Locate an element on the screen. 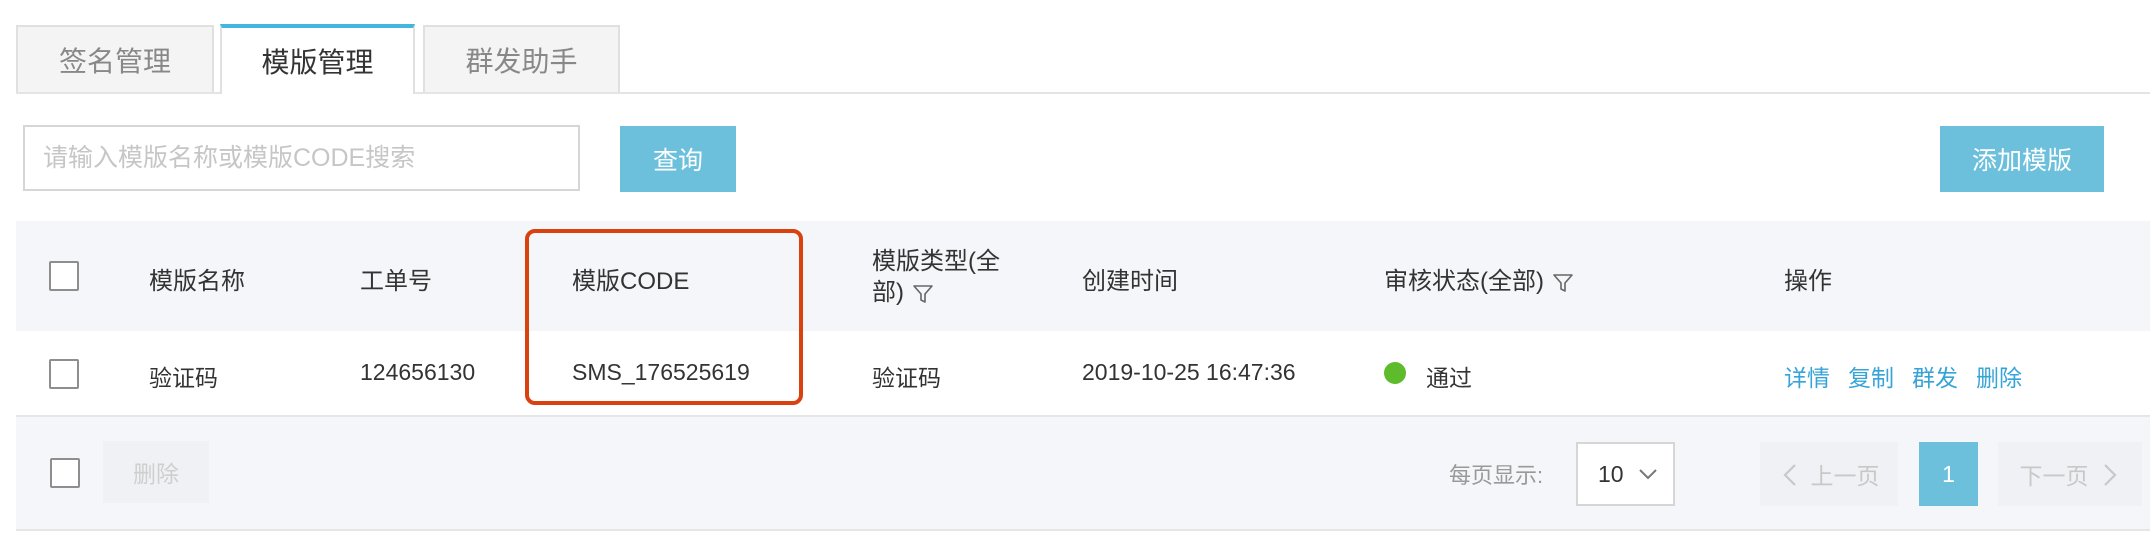 The image size is (2150, 536). template-code-highlight is located at coordinates (664, 317).